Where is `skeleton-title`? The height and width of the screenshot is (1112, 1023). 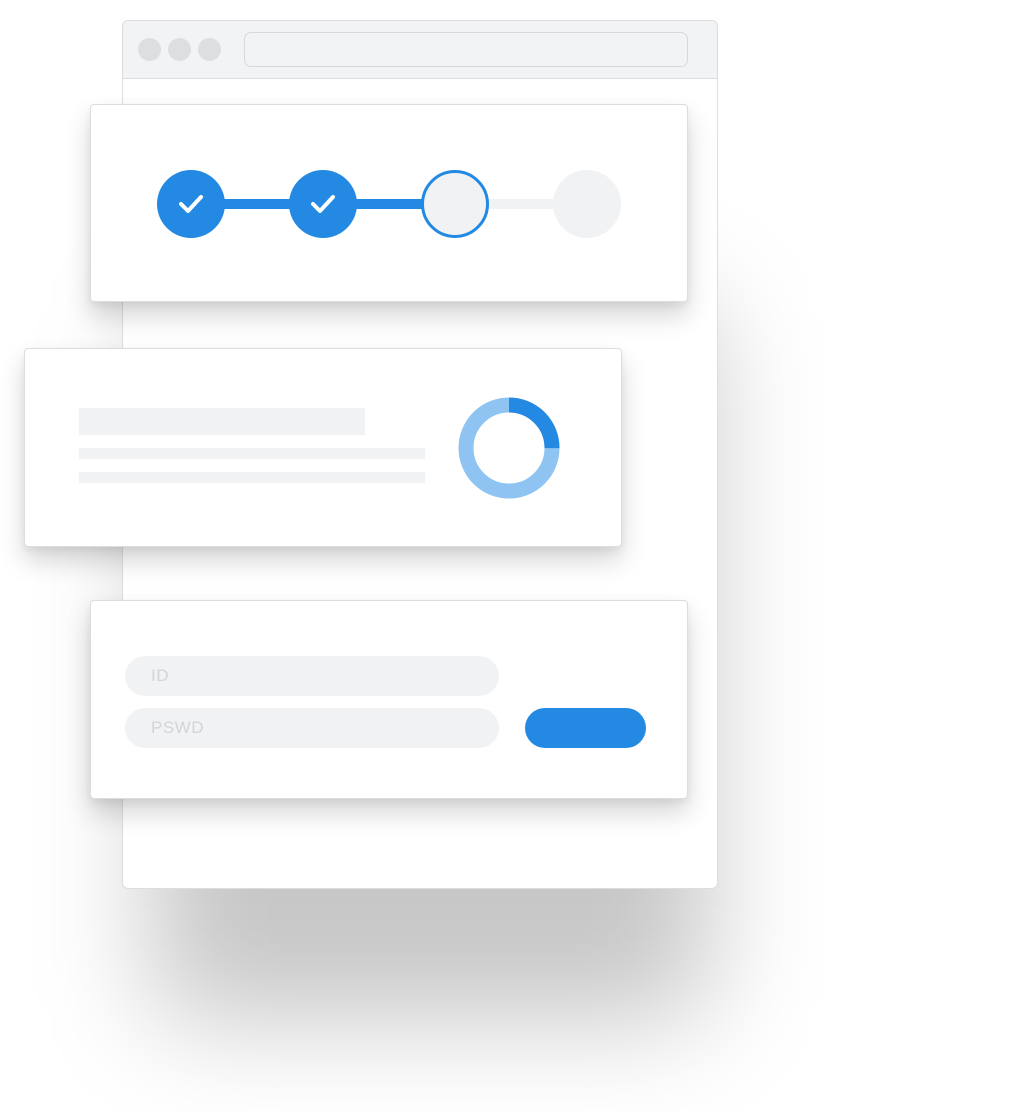
skeleton-title is located at coordinates (222, 421).